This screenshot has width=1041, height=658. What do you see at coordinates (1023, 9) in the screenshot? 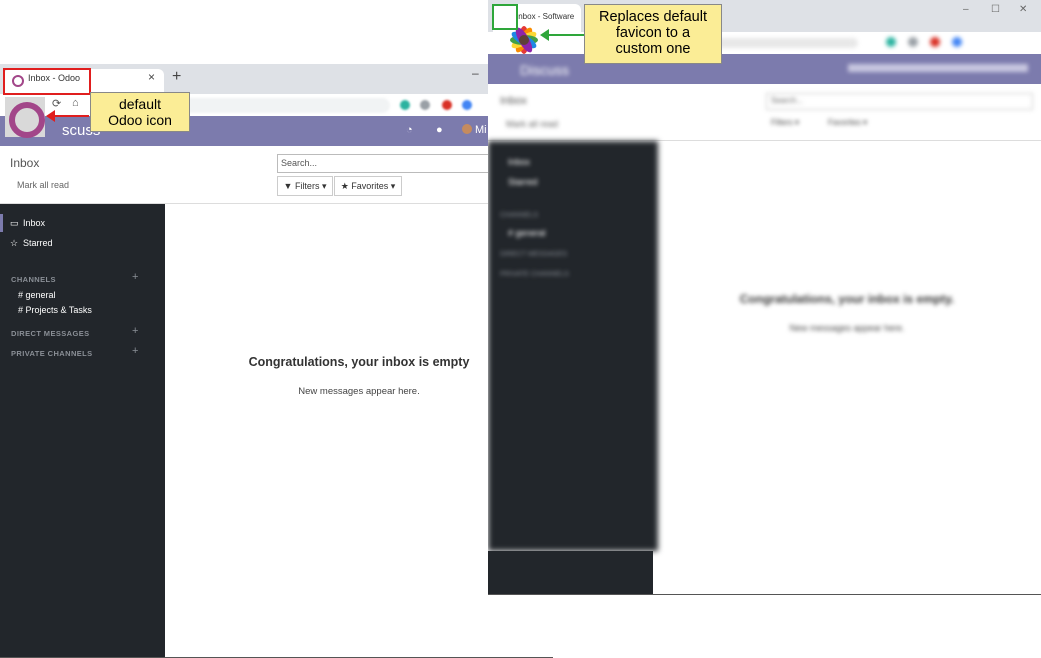
I see `close-window-button: ✕` at bounding box center [1023, 9].